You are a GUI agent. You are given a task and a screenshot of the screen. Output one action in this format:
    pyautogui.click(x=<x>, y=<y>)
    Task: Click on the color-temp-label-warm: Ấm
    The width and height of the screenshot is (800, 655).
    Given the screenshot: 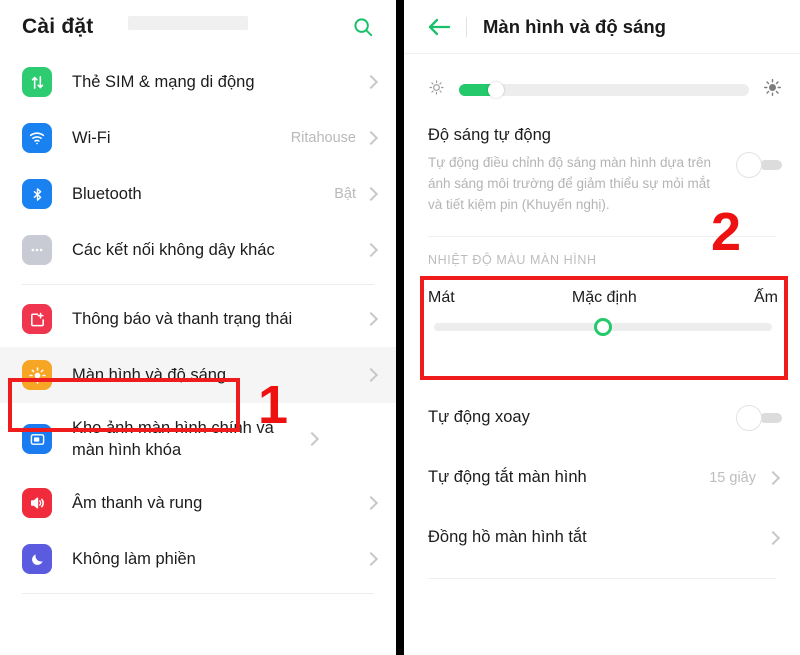 What is the action you would take?
    pyautogui.click(x=766, y=297)
    